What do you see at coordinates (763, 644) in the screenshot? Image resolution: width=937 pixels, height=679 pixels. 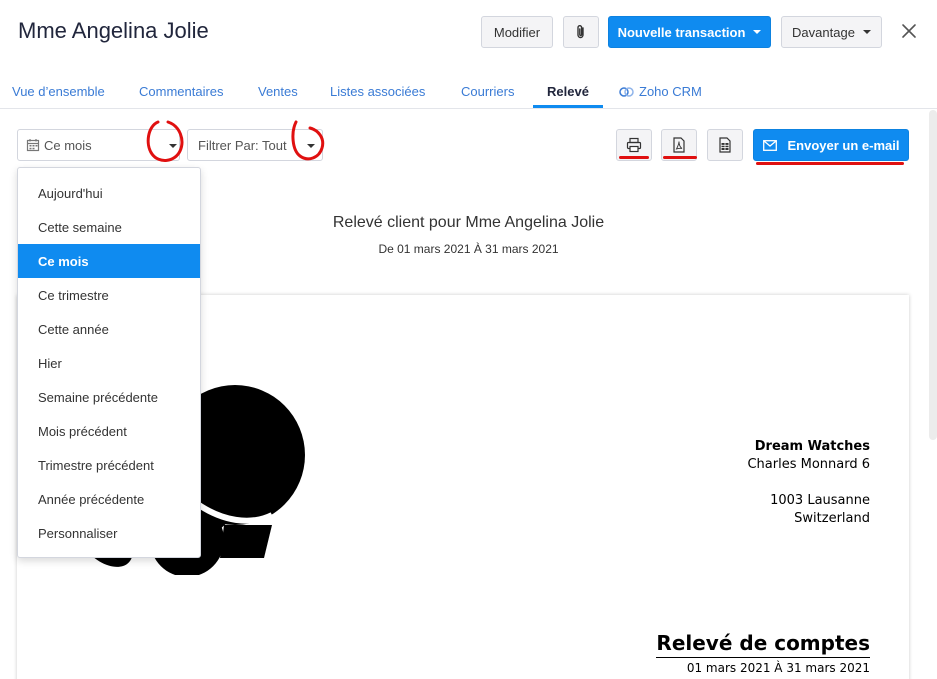 I see `document-heading: Relevé de comptes` at bounding box center [763, 644].